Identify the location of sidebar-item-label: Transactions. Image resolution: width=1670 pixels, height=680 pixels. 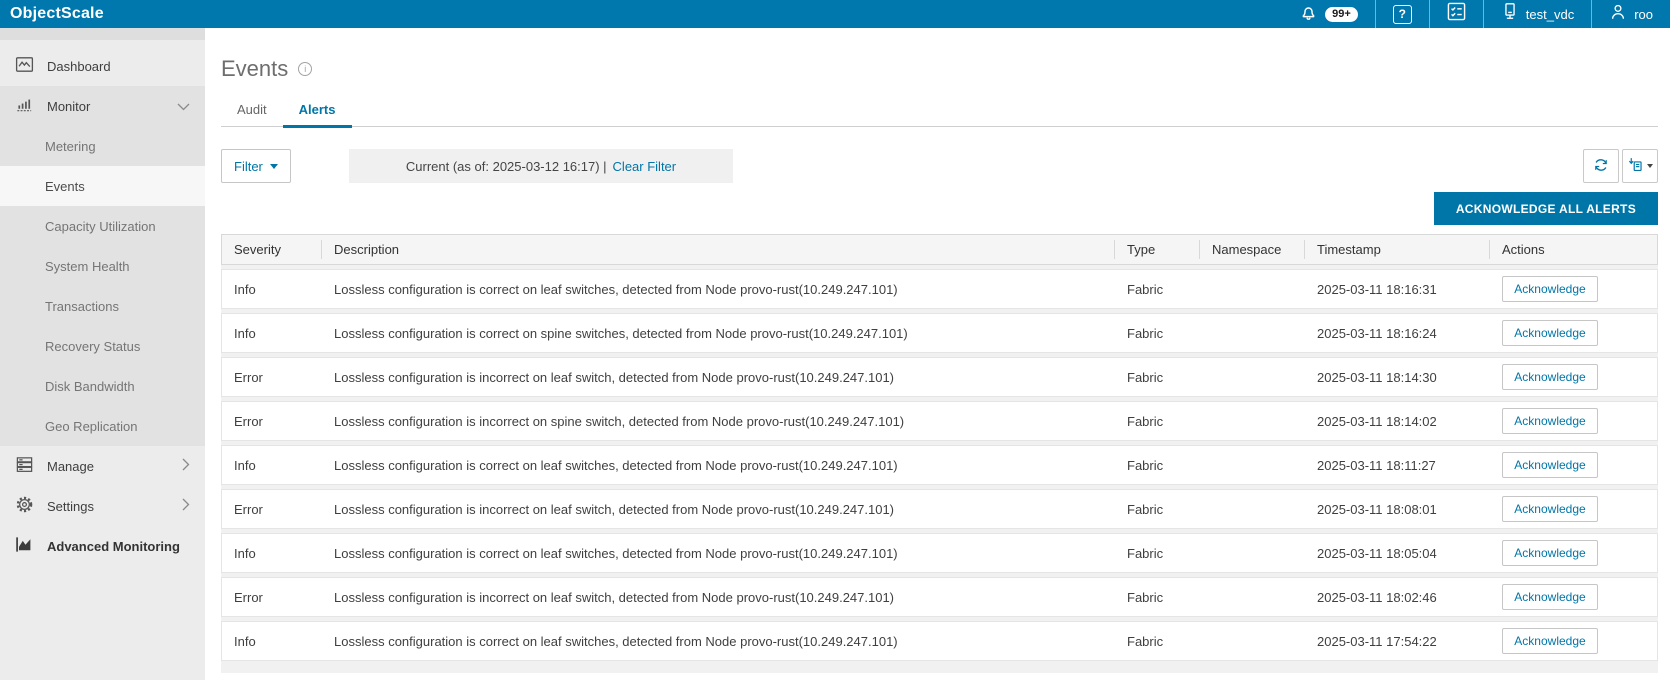
(82, 306).